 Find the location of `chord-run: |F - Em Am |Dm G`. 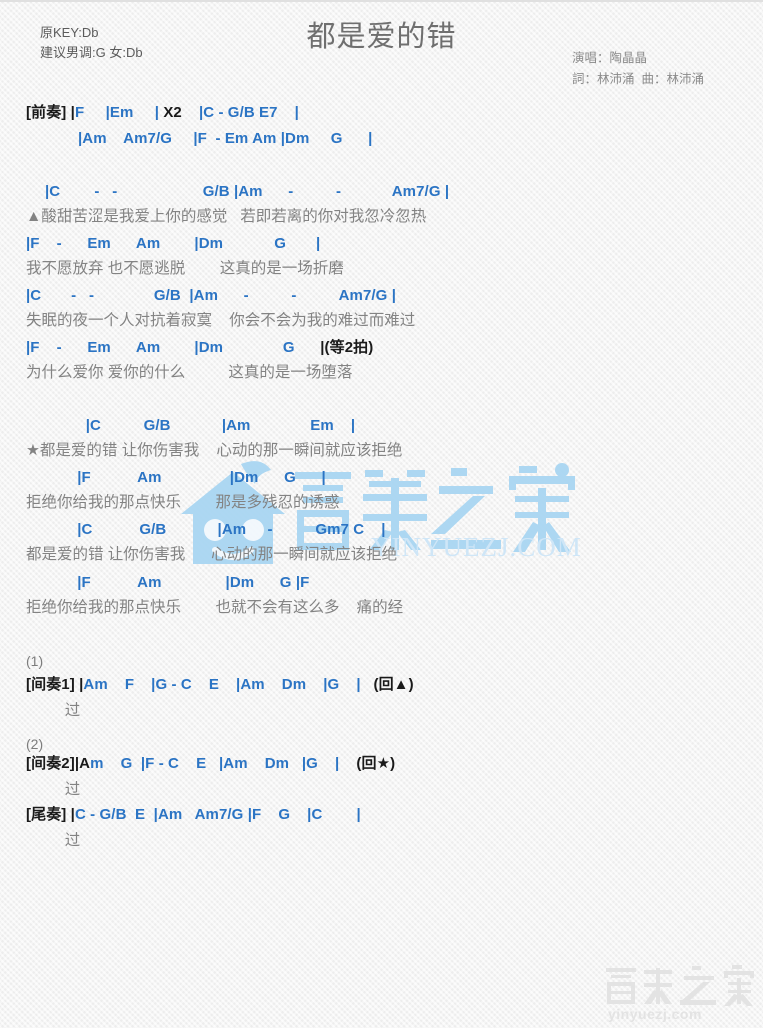

chord-run: |F - Em Am |Dm G is located at coordinates (173, 347).